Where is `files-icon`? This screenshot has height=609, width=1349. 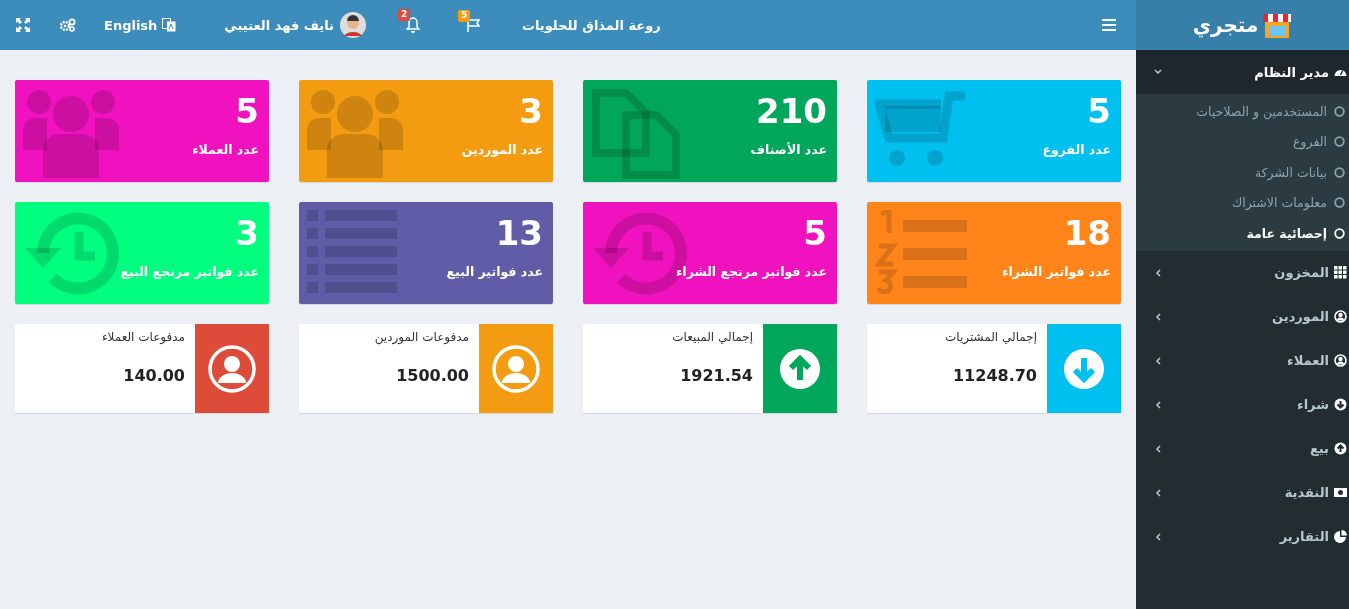 files-icon is located at coordinates (636, 134).